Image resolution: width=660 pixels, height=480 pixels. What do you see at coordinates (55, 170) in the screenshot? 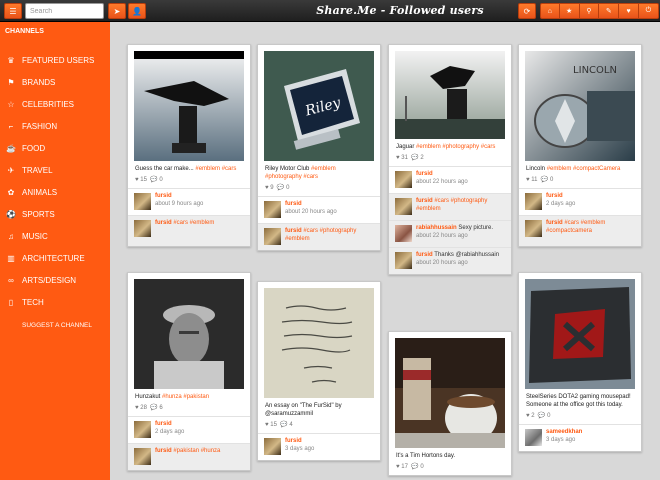
I see `sidebar-item-travel: ✈ TRAVEL` at bounding box center [55, 170].